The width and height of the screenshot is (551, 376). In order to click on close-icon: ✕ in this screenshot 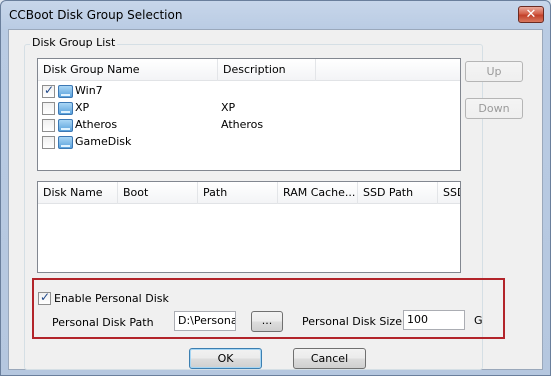, I will do `click(531, 14)`.